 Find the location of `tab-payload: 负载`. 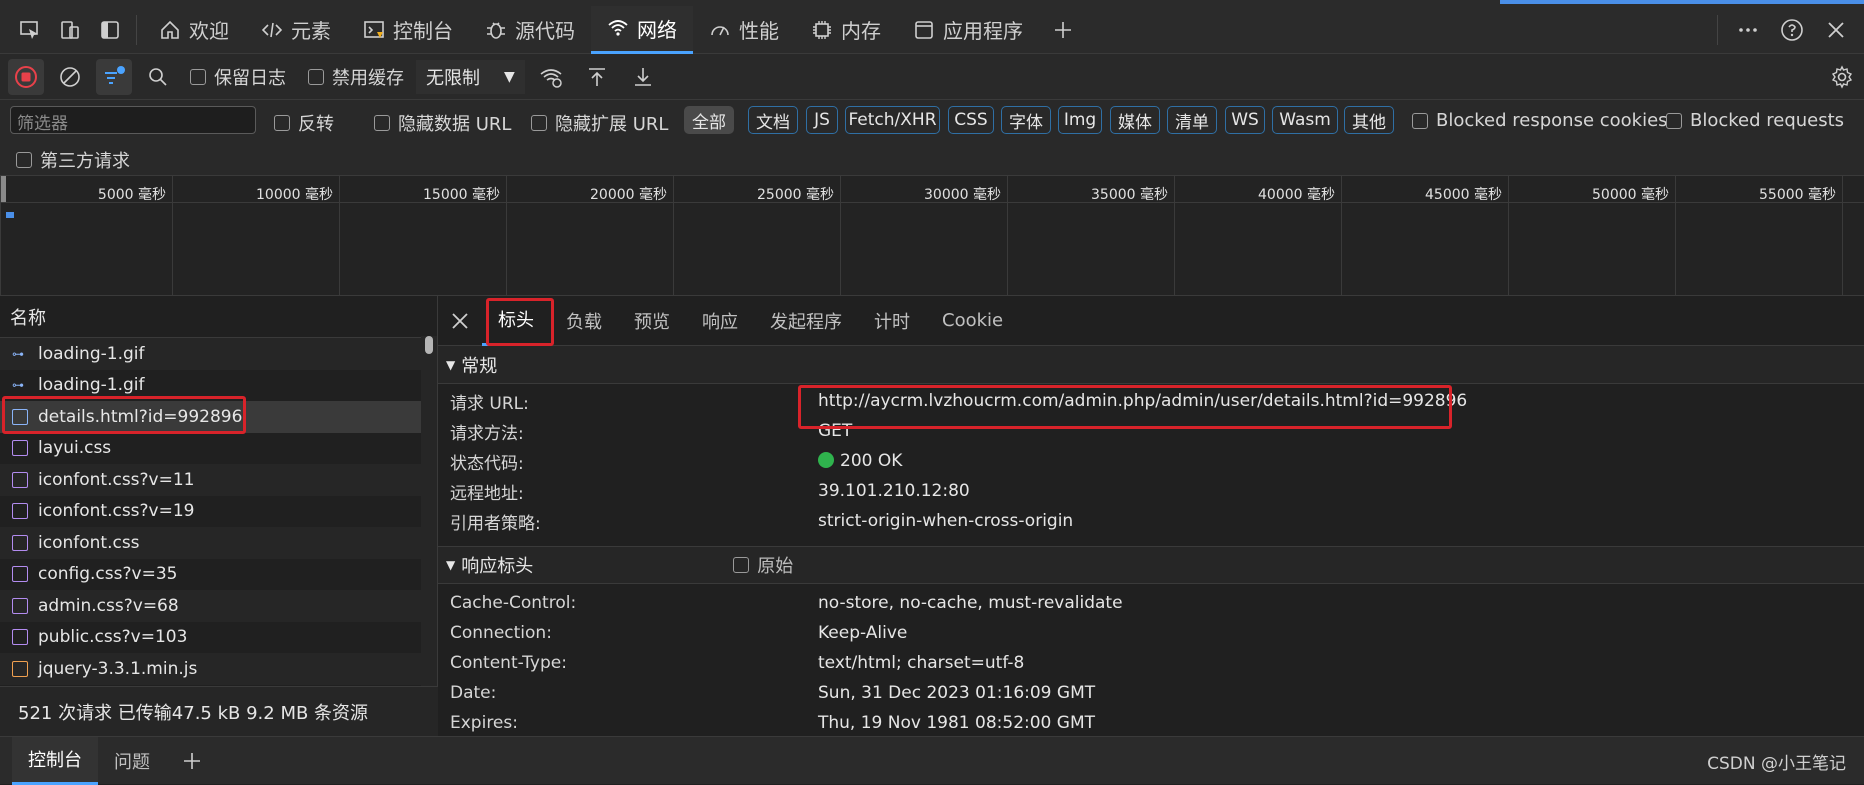

tab-payload: 负载 is located at coordinates (584, 321).